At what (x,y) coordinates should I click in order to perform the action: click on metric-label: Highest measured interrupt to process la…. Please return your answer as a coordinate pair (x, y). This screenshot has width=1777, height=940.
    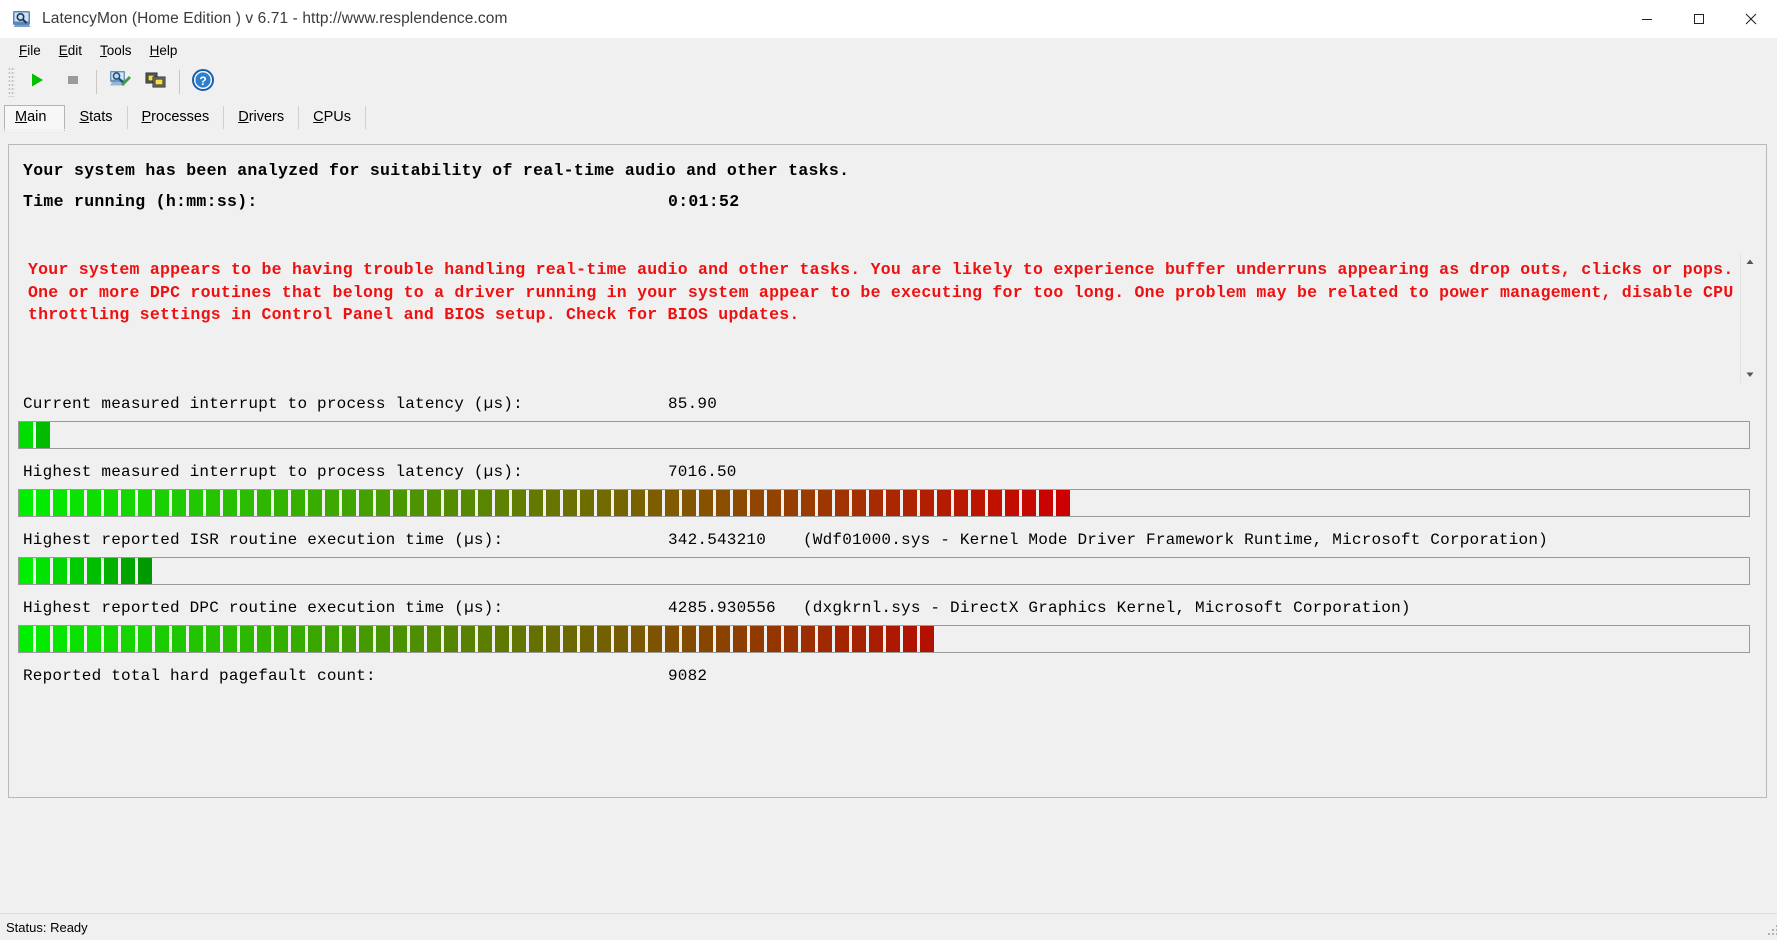
    Looking at the image, I should click on (273, 472).